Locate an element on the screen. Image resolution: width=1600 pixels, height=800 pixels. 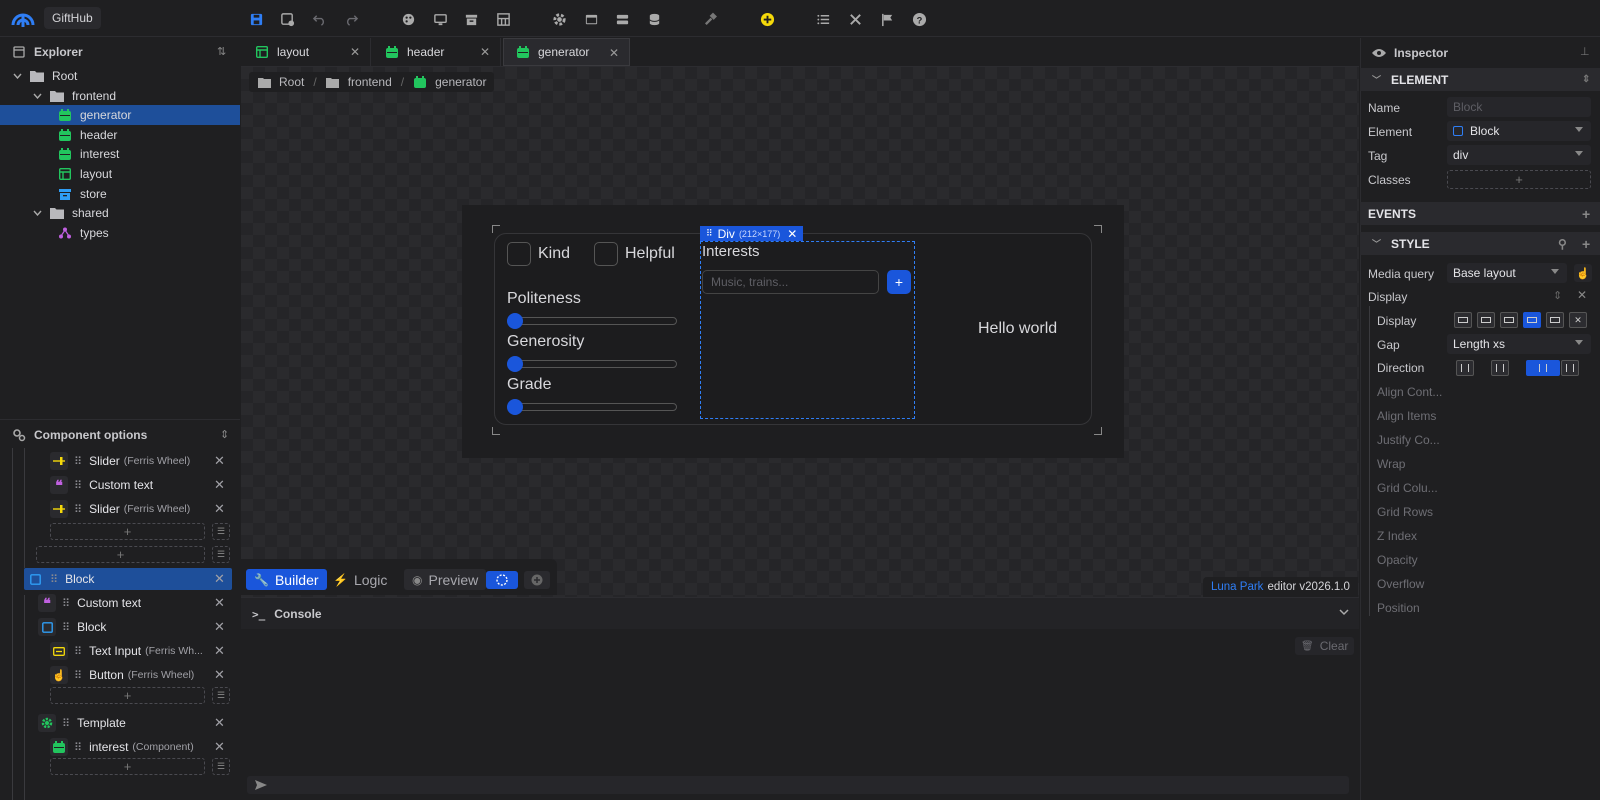
component-row: ⠿ Slider (Ferris Wheel) ✕ is located at coordinates (140, 461).